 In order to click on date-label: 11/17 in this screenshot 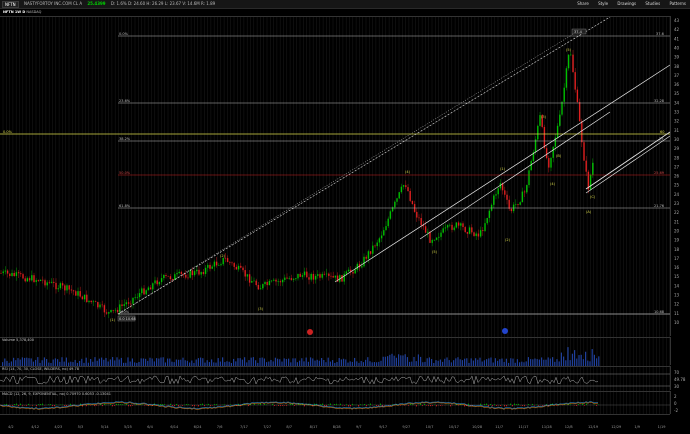, I will do `click(523, 427)`.